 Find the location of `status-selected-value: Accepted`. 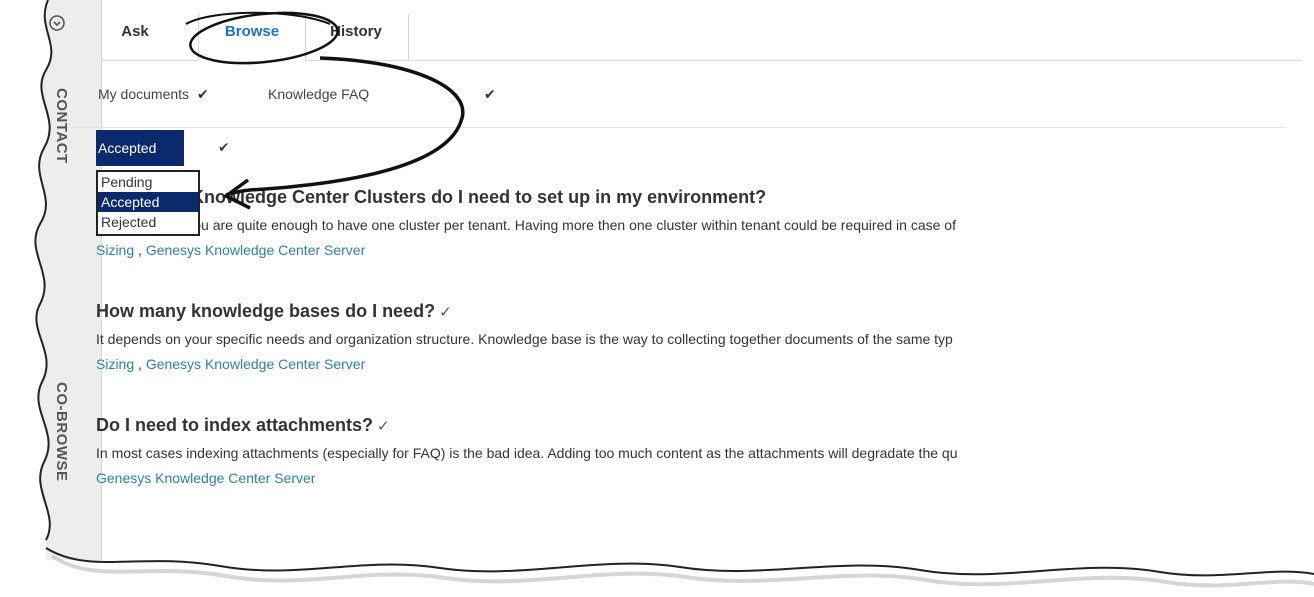

status-selected-value: Accepted is located at coordinates (140, 148).